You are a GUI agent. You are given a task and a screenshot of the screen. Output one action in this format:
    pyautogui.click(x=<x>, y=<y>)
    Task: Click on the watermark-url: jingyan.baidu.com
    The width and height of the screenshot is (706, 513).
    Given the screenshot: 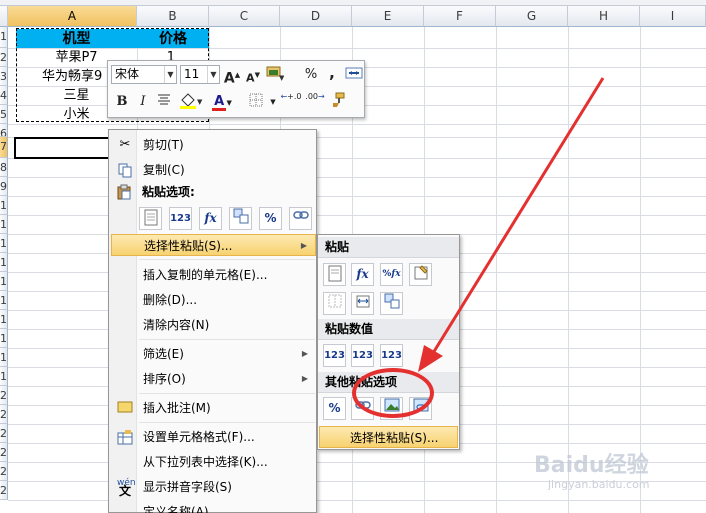 What is the action you would take?
    pyautogui.click(x=599, y=484)
    